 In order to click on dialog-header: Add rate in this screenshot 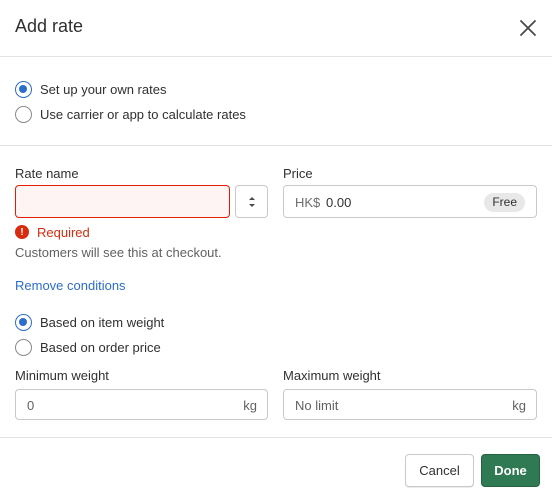, I will do `click(276, 28)`.